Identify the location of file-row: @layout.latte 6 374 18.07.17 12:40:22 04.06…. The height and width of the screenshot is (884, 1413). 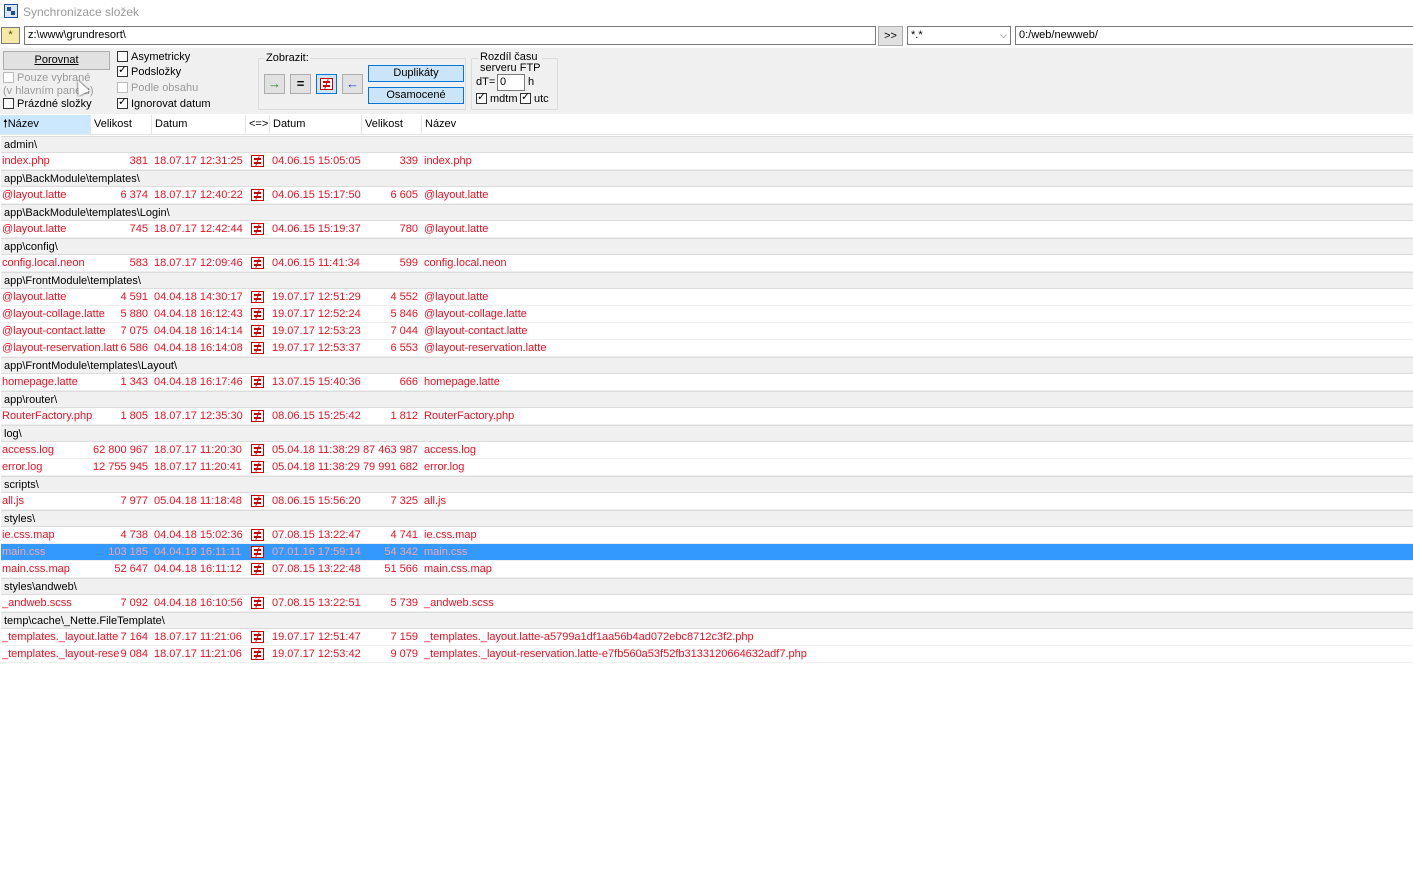
(707, 195).